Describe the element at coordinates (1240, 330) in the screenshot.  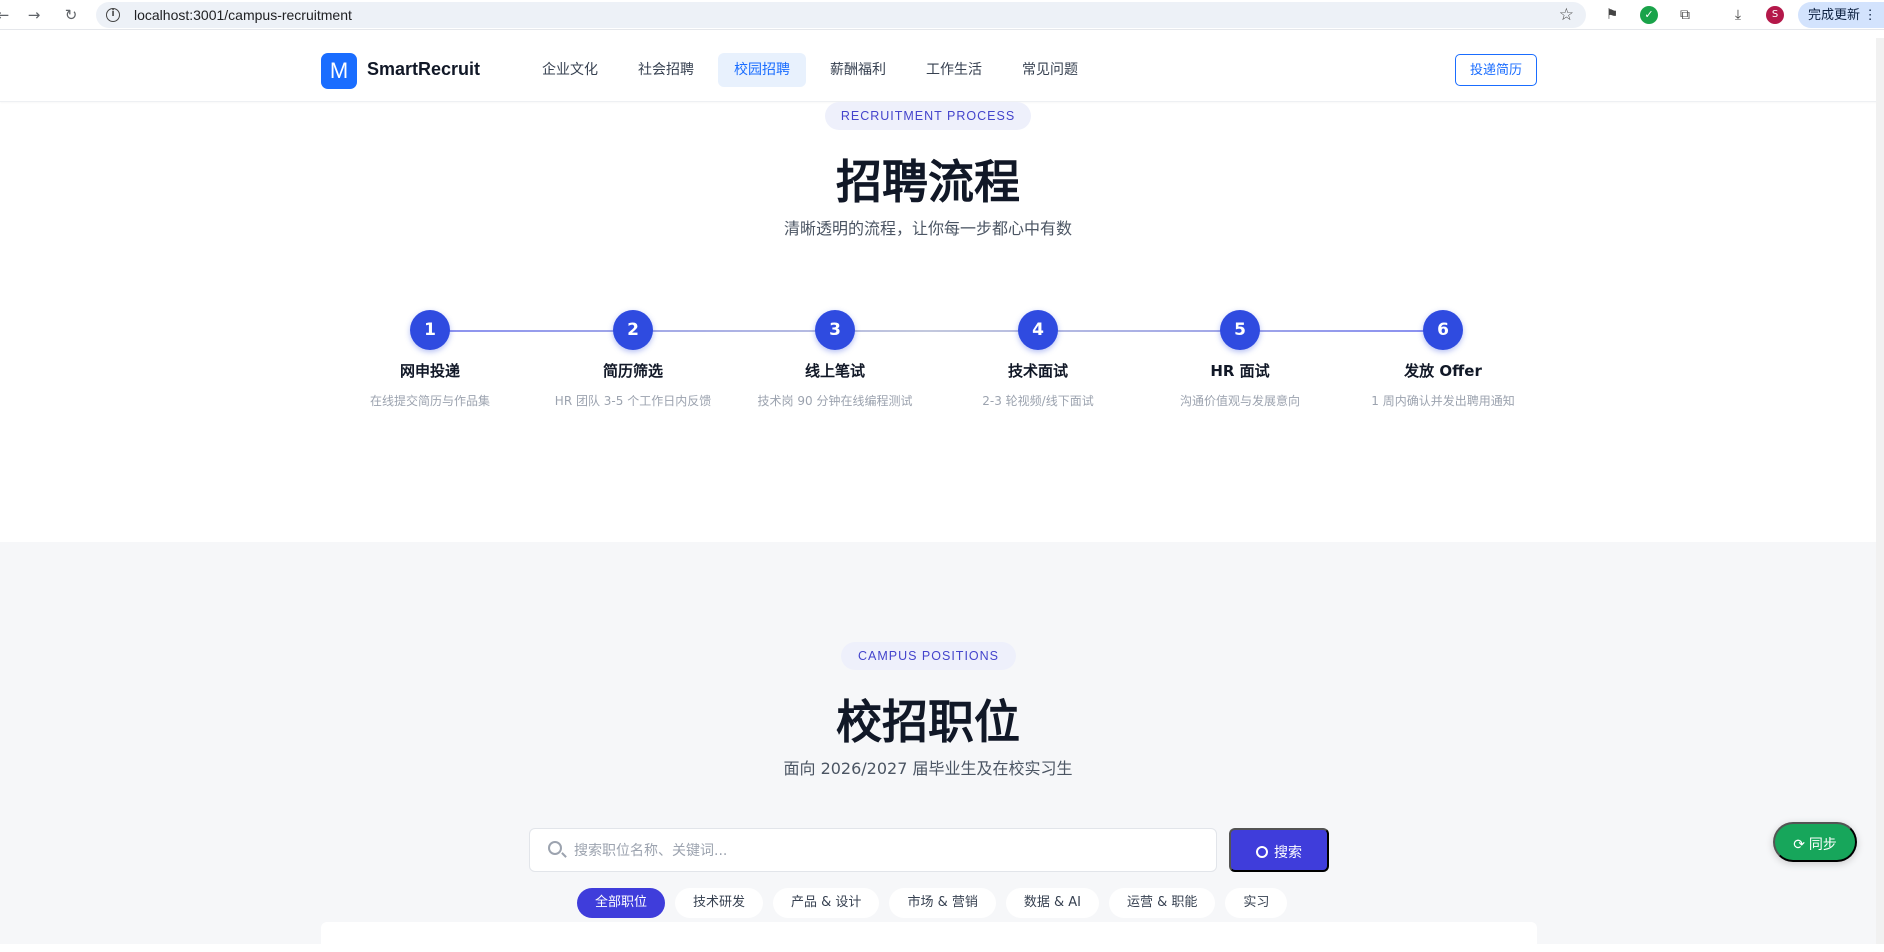
I see `step-number: 5` at that location.